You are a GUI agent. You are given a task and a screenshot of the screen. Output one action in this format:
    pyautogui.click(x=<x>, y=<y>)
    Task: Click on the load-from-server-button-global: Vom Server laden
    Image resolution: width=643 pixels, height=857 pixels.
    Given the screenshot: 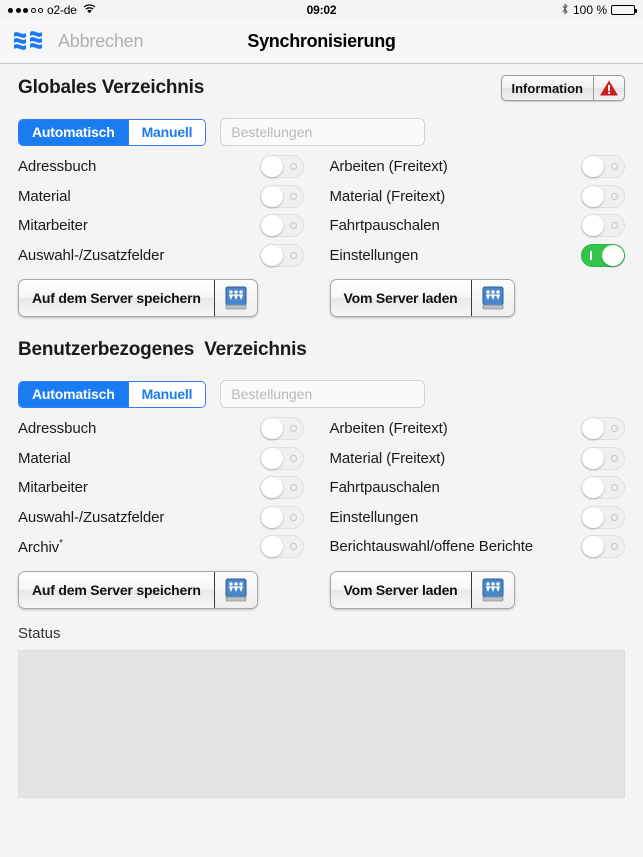 What is the action you would take?
    pyautogui.click(x=422, y=298)
    